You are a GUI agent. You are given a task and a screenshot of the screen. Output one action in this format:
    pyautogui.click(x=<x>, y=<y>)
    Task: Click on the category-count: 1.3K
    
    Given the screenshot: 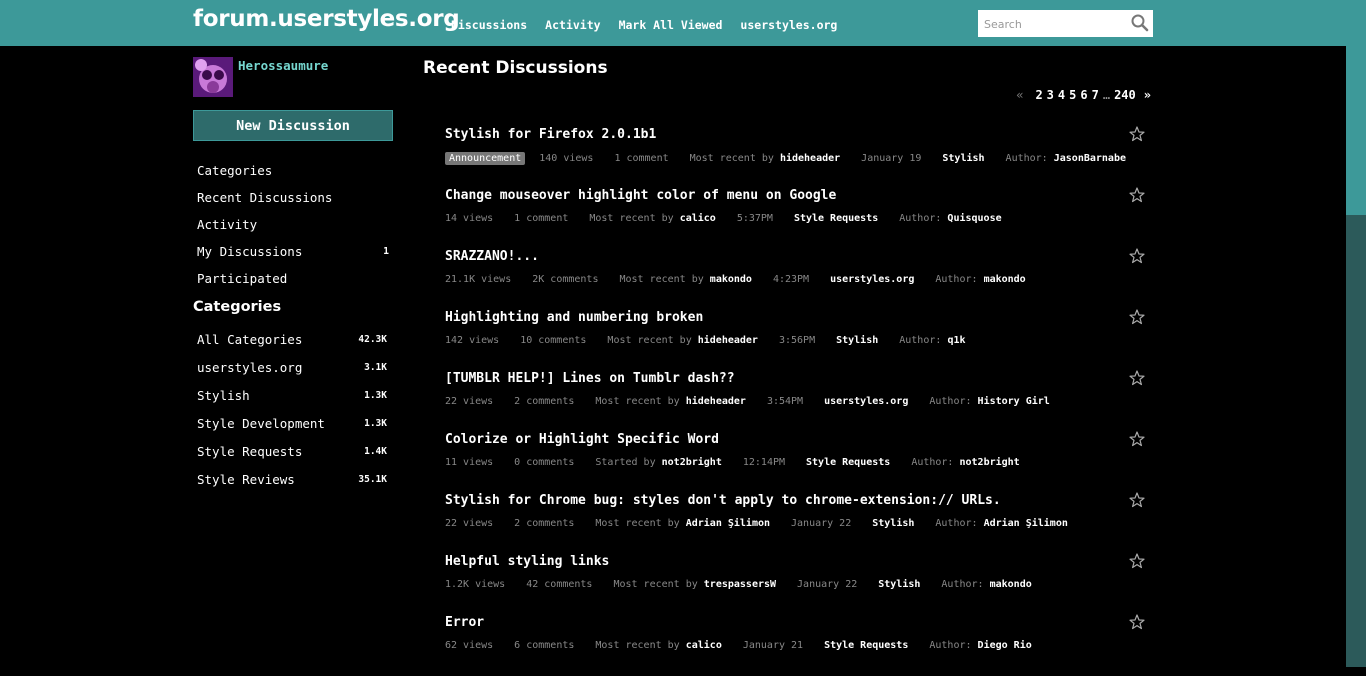 What is the action you would take?
    pyautogui.click(x=375, y=395)
    